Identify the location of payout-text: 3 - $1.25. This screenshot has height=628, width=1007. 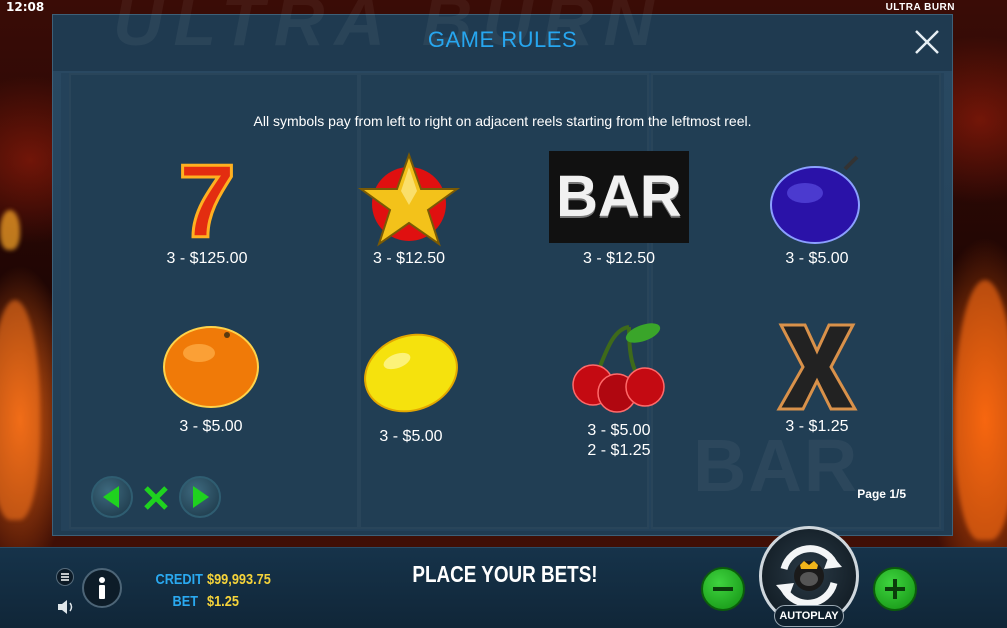
(817, 426).